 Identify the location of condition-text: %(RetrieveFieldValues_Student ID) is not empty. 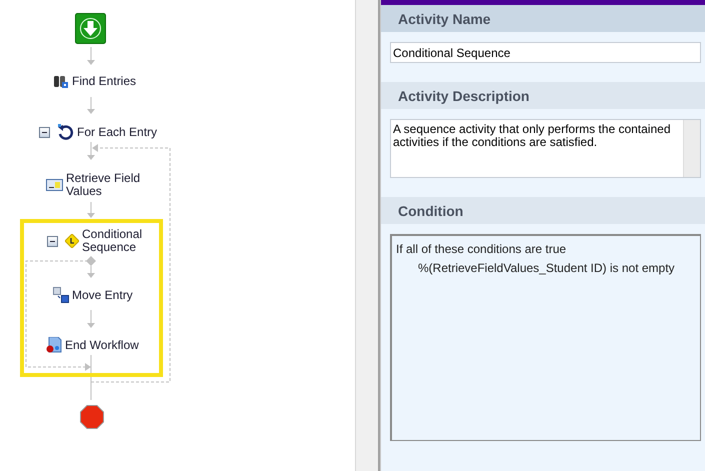
(546, 268).